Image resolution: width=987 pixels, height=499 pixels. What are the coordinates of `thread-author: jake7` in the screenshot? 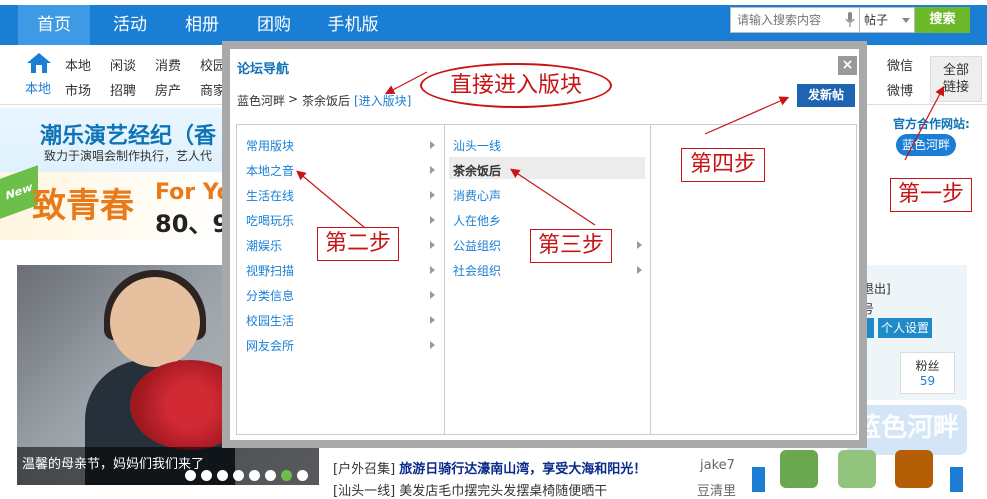 It's located at (717, 465).